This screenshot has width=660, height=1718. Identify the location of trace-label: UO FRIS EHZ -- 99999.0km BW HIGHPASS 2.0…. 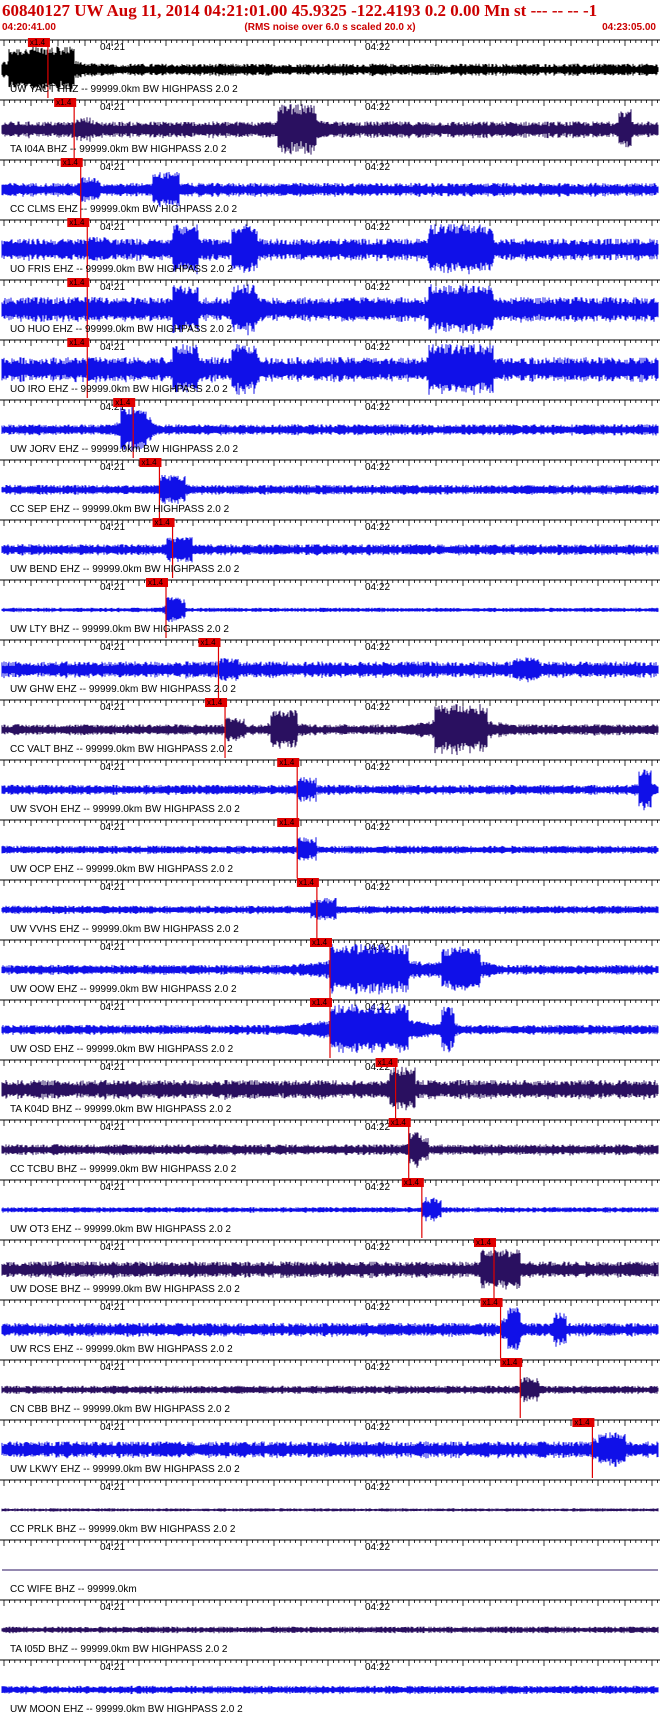
(121, 269).